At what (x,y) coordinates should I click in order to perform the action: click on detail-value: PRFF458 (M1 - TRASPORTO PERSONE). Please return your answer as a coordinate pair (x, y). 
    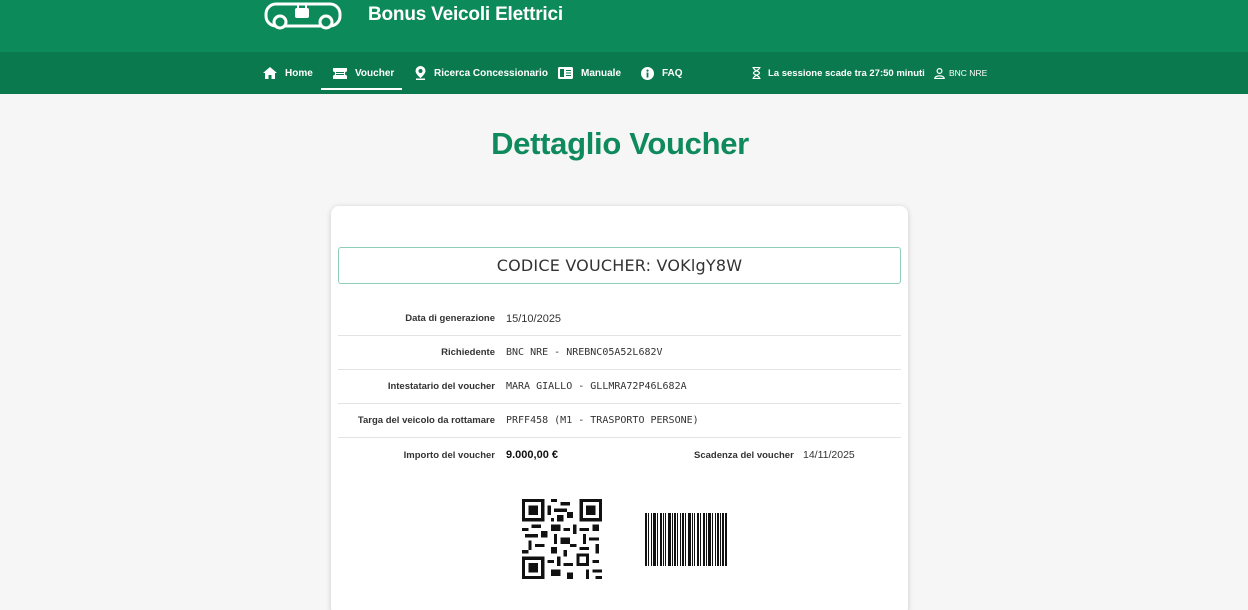
    Looking at the image, I should click on (602, 420).